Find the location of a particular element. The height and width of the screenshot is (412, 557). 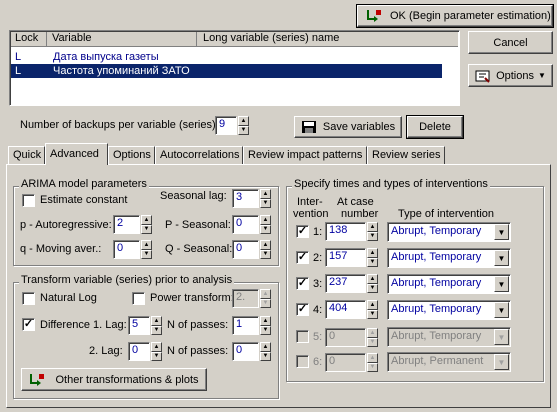

col-header-long-name: Long variable (series) name is located at coordinates (327, 39).